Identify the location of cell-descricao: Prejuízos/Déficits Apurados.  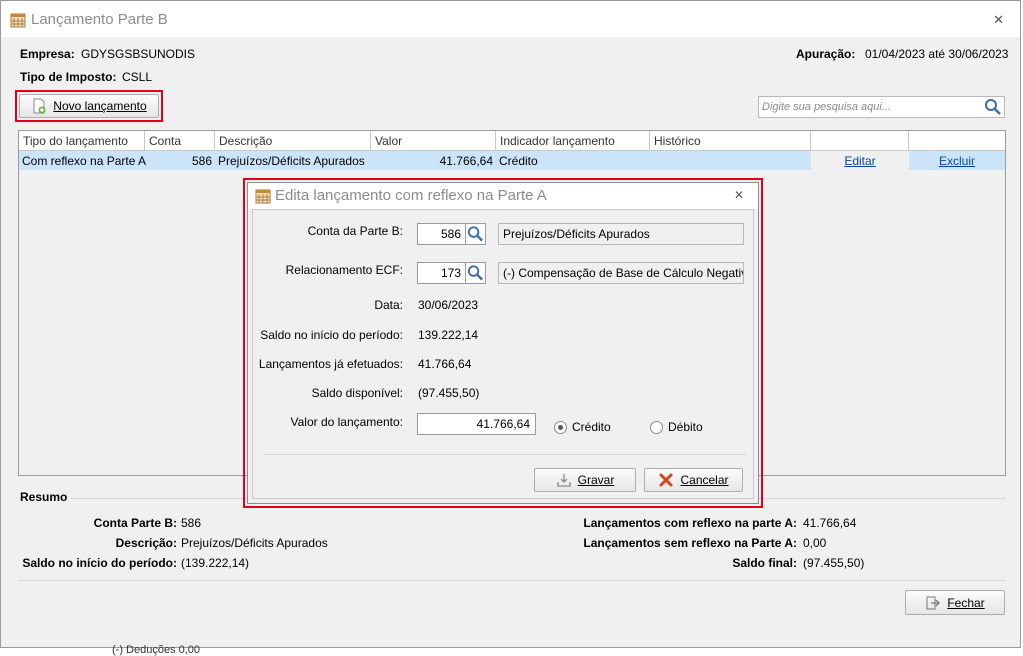
(291, 161).